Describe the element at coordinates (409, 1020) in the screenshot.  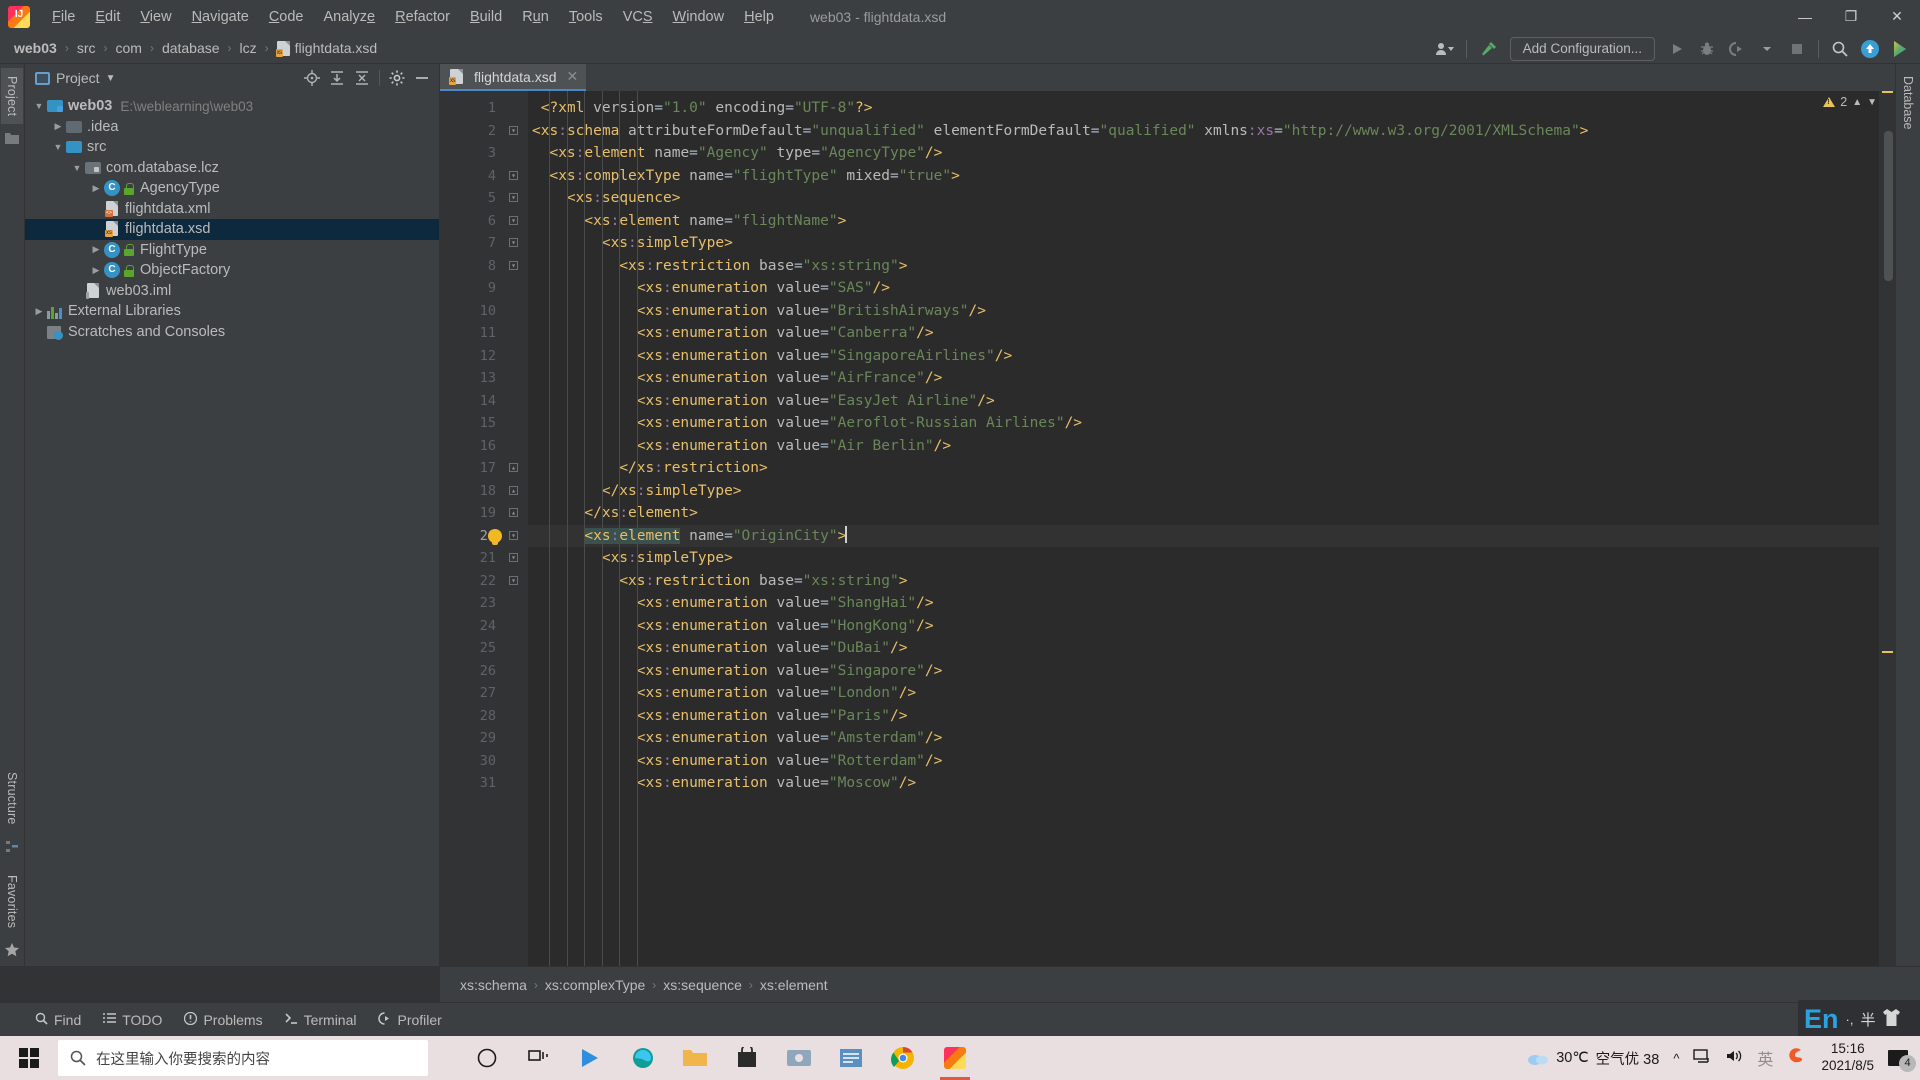
I see `tool-window-profiler: Profiler` at that location.